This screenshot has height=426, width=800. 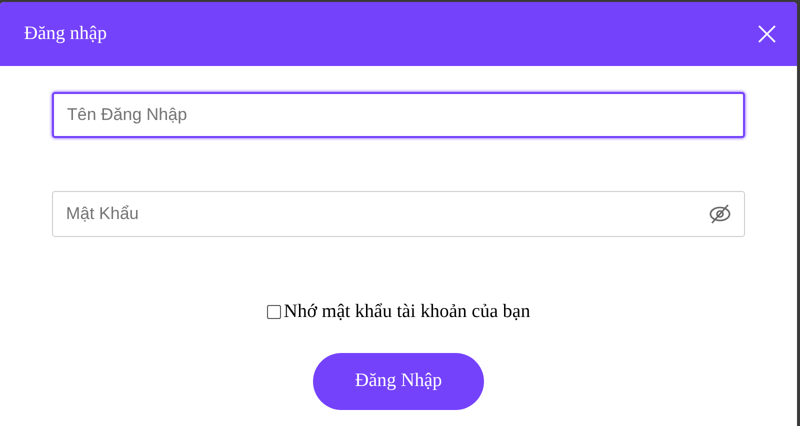 I want to click on remember-checkbox, so click(x=273, y=312).